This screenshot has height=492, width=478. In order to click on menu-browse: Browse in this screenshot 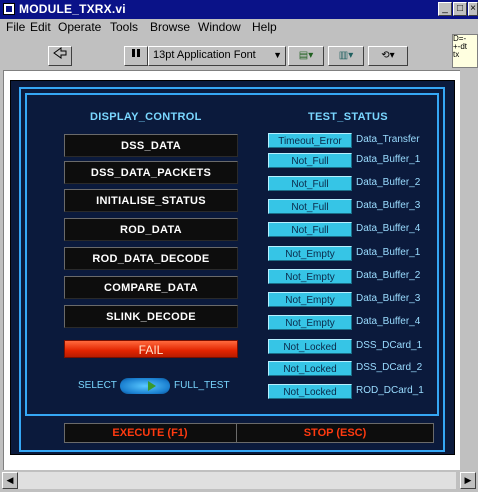, I will do `click(170, 27)`.